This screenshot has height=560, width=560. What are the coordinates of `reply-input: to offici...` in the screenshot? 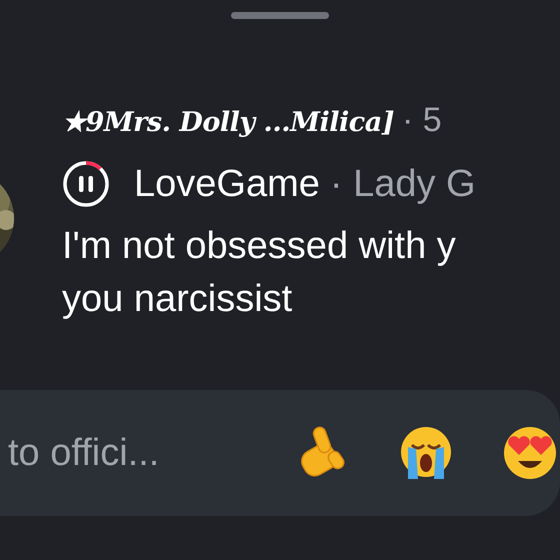 It's located at (134, 453).